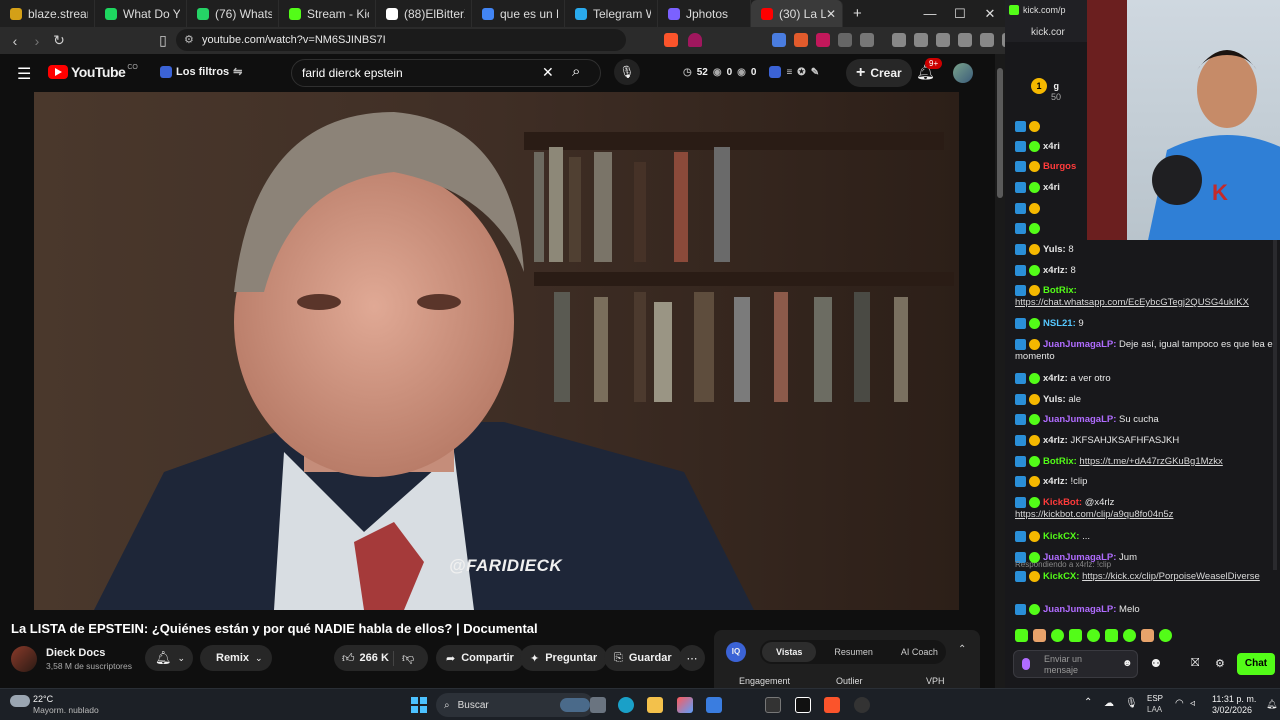 The width and height of the screenshot is (1280, 720). I want to click on weather-temp: 22°C, so click(43, 699).